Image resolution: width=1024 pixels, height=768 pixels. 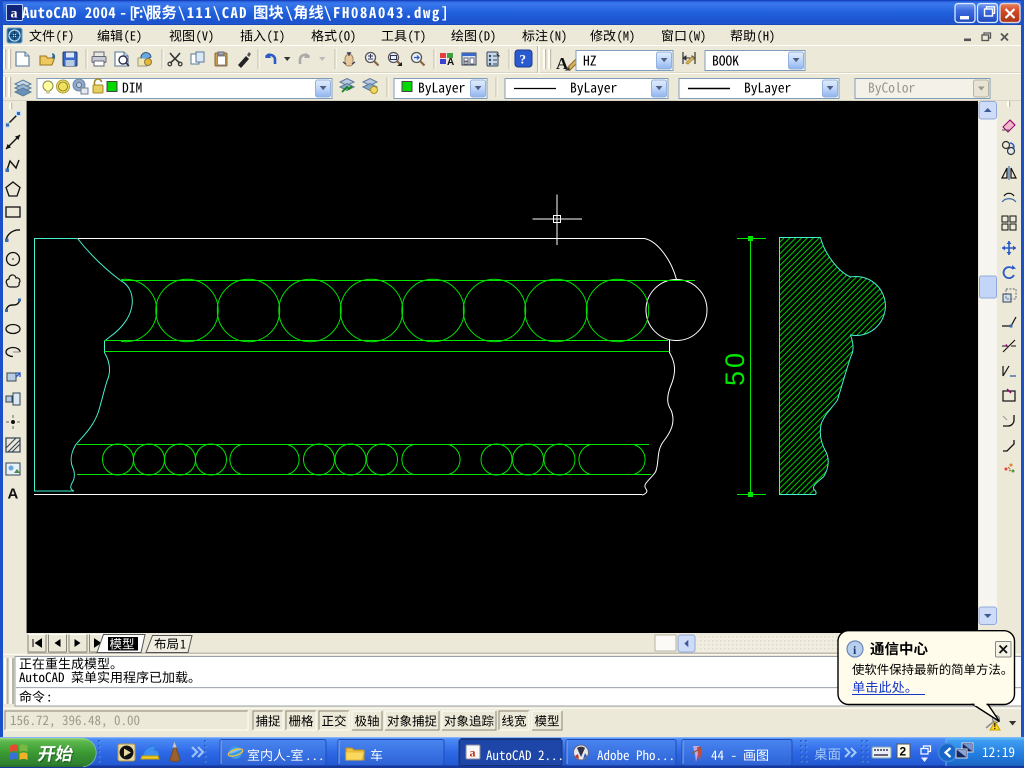 What do you see at coordinates (735, 368) in the screenshot?
I see `svg-text: 50` at bounding box center [735, 368].